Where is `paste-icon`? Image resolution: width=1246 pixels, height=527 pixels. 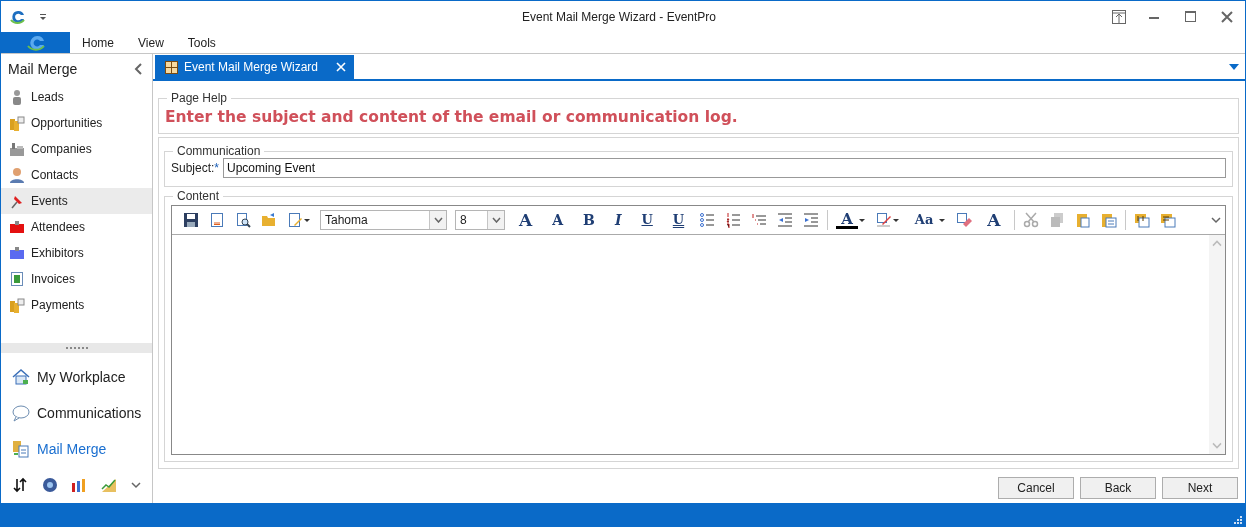
paste-icon is located at coordinates (1082, 220).